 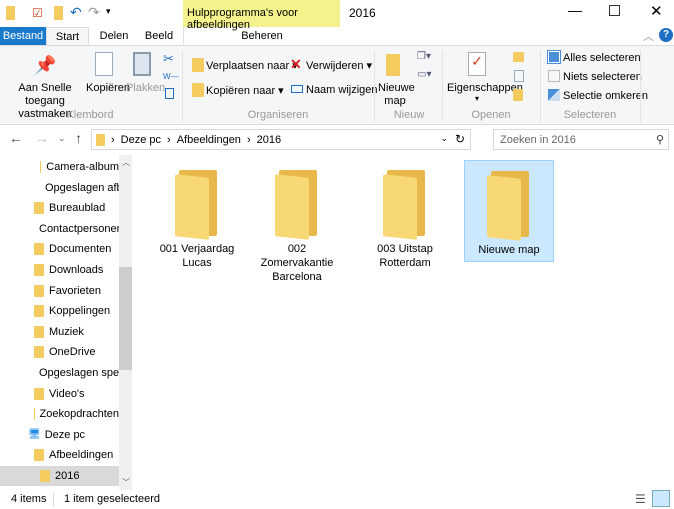 What do you see at coordinates (485, 88) in the screenshot?
I see `properties-button: Eigenschappen` at bounding box center [485, 88].